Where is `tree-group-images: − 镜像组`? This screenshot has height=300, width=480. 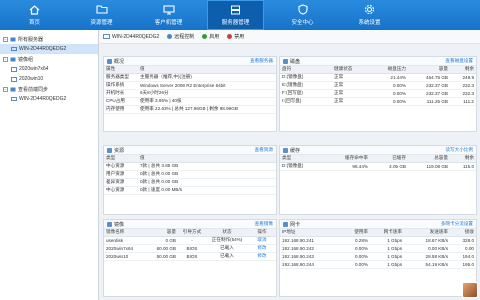 tree-group-images: − 镜像组 is located at coordinates (49, 59).